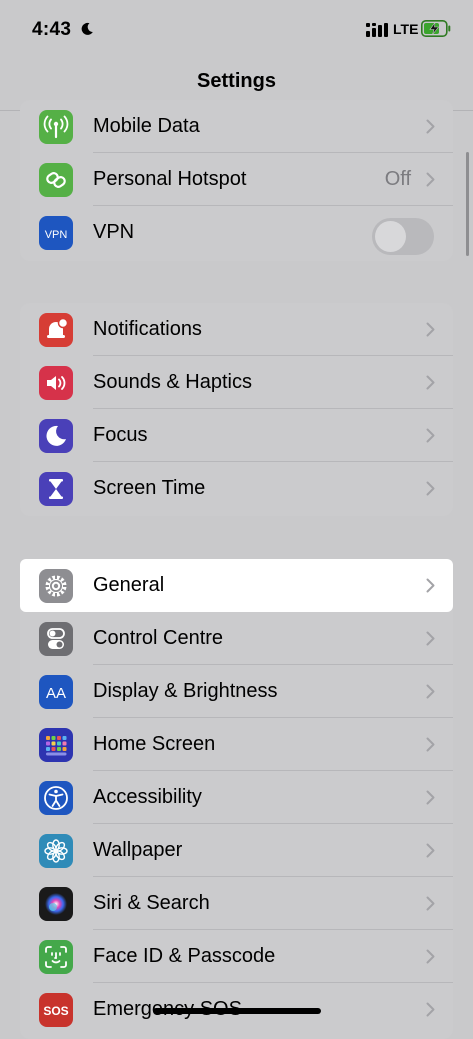 This screenshot has height=1039, width=473. What do you see at coordinates (56, 586) in the screenshot?
I see `gear-icon` at bounding box center [56, 586].